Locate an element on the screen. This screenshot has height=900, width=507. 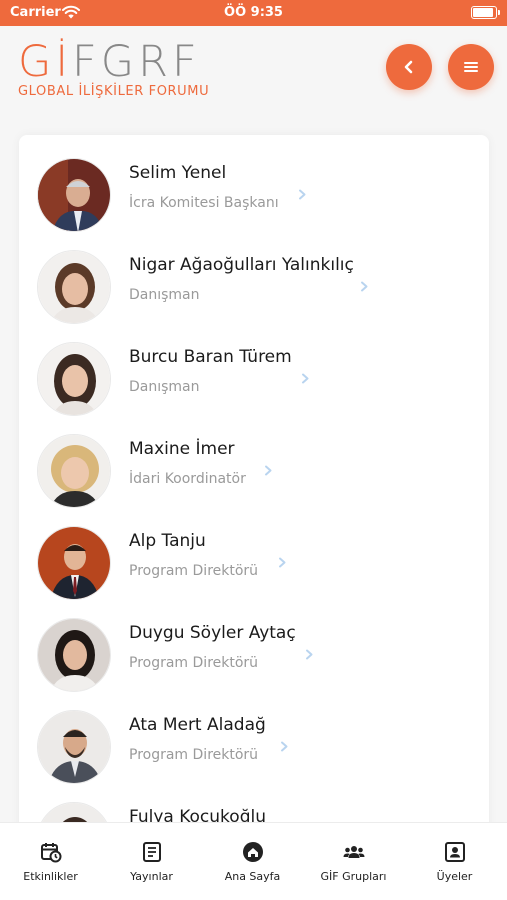
tab-label: Yayınlar is located at coordinates (151, 876).